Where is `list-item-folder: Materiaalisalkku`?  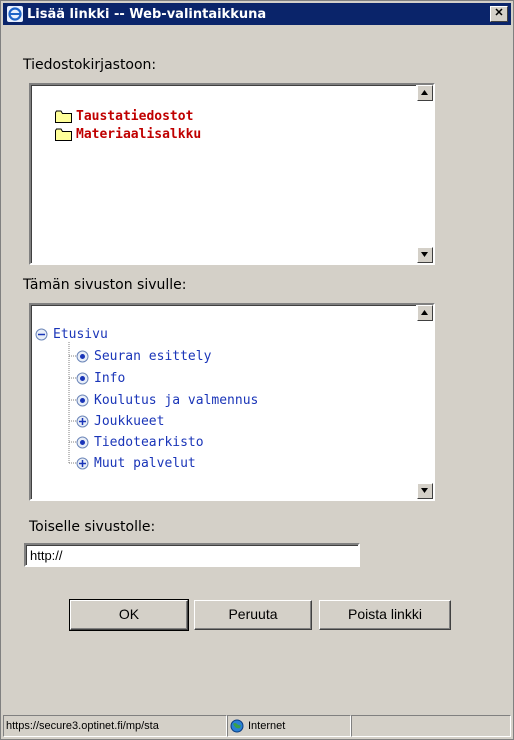 list-item-folder: Materiaalisalkku is located at coordinates (128, 134).